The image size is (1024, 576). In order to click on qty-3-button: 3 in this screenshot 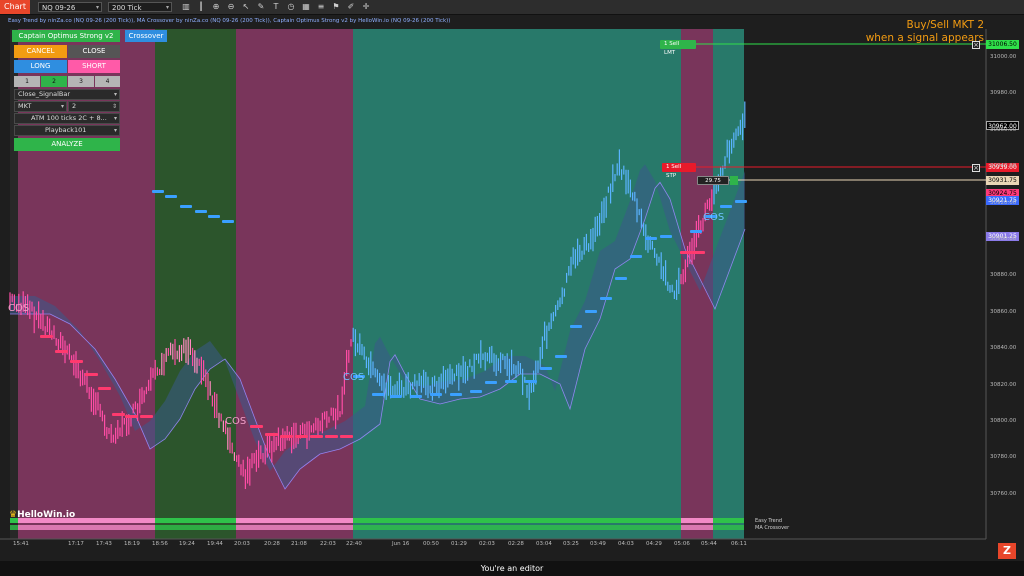, I will do `click(81, 81)`.